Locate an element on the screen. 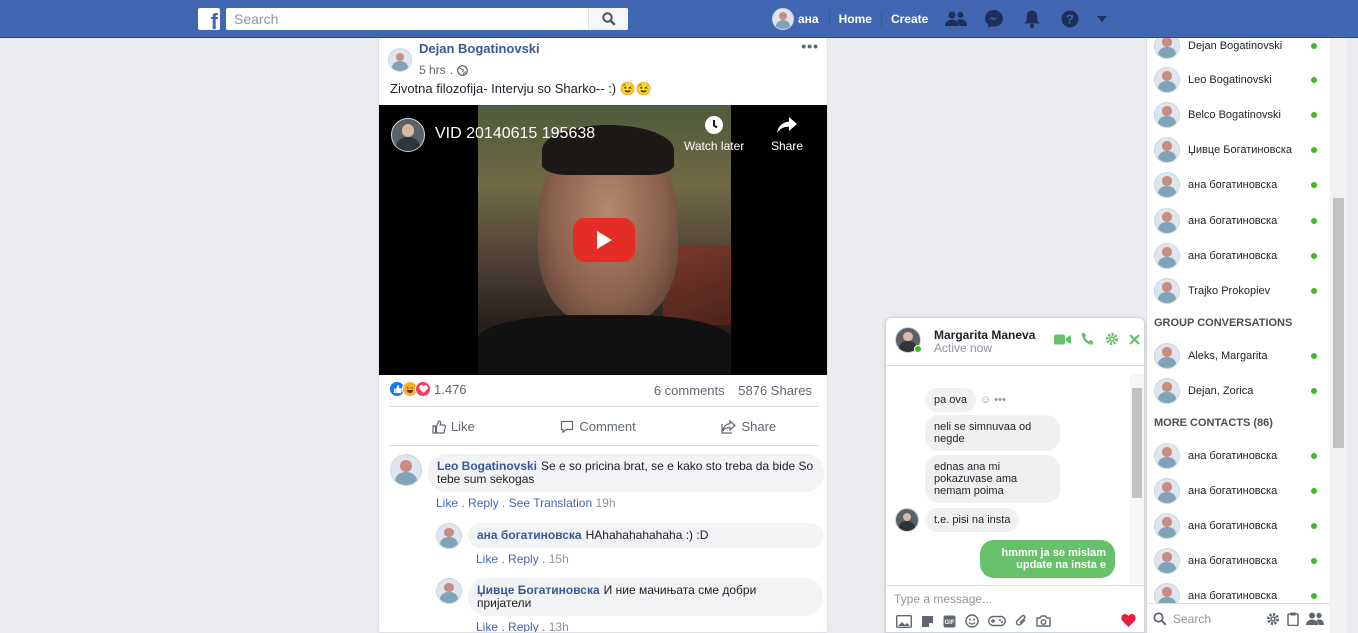  message-input is located at coordinates (1009, 599).